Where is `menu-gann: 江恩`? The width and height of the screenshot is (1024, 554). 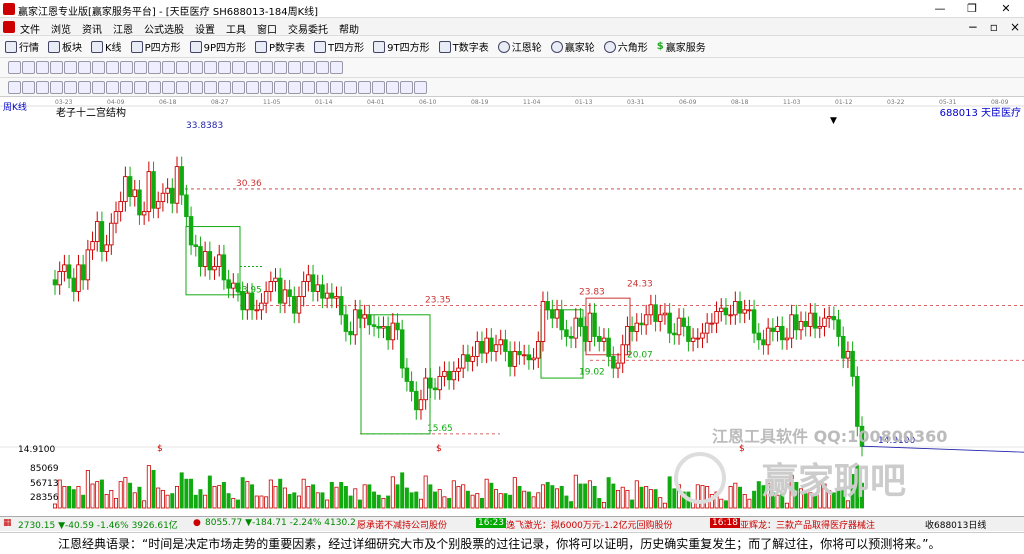 menu-gann: 江恩 is located at coordinates (123, 28).